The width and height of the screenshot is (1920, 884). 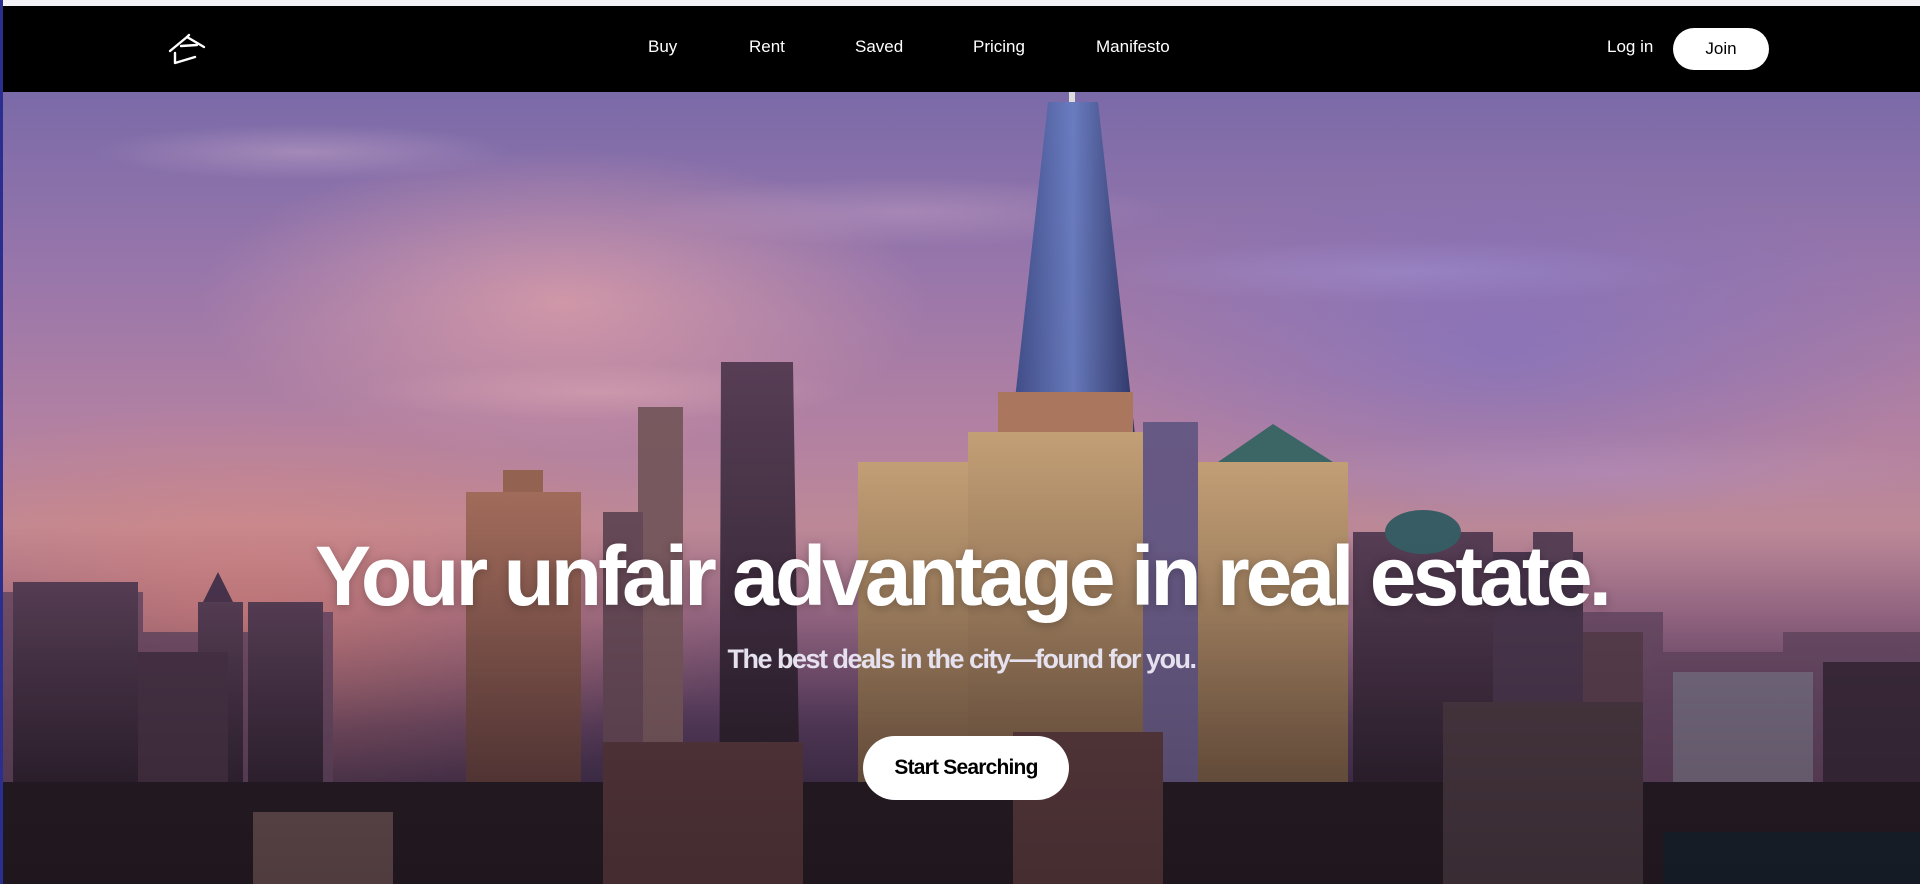 What do you see at coordinates (1721, 49) in the screenshot?
I see `join-button: Join` at bounding box center [1721, 49].